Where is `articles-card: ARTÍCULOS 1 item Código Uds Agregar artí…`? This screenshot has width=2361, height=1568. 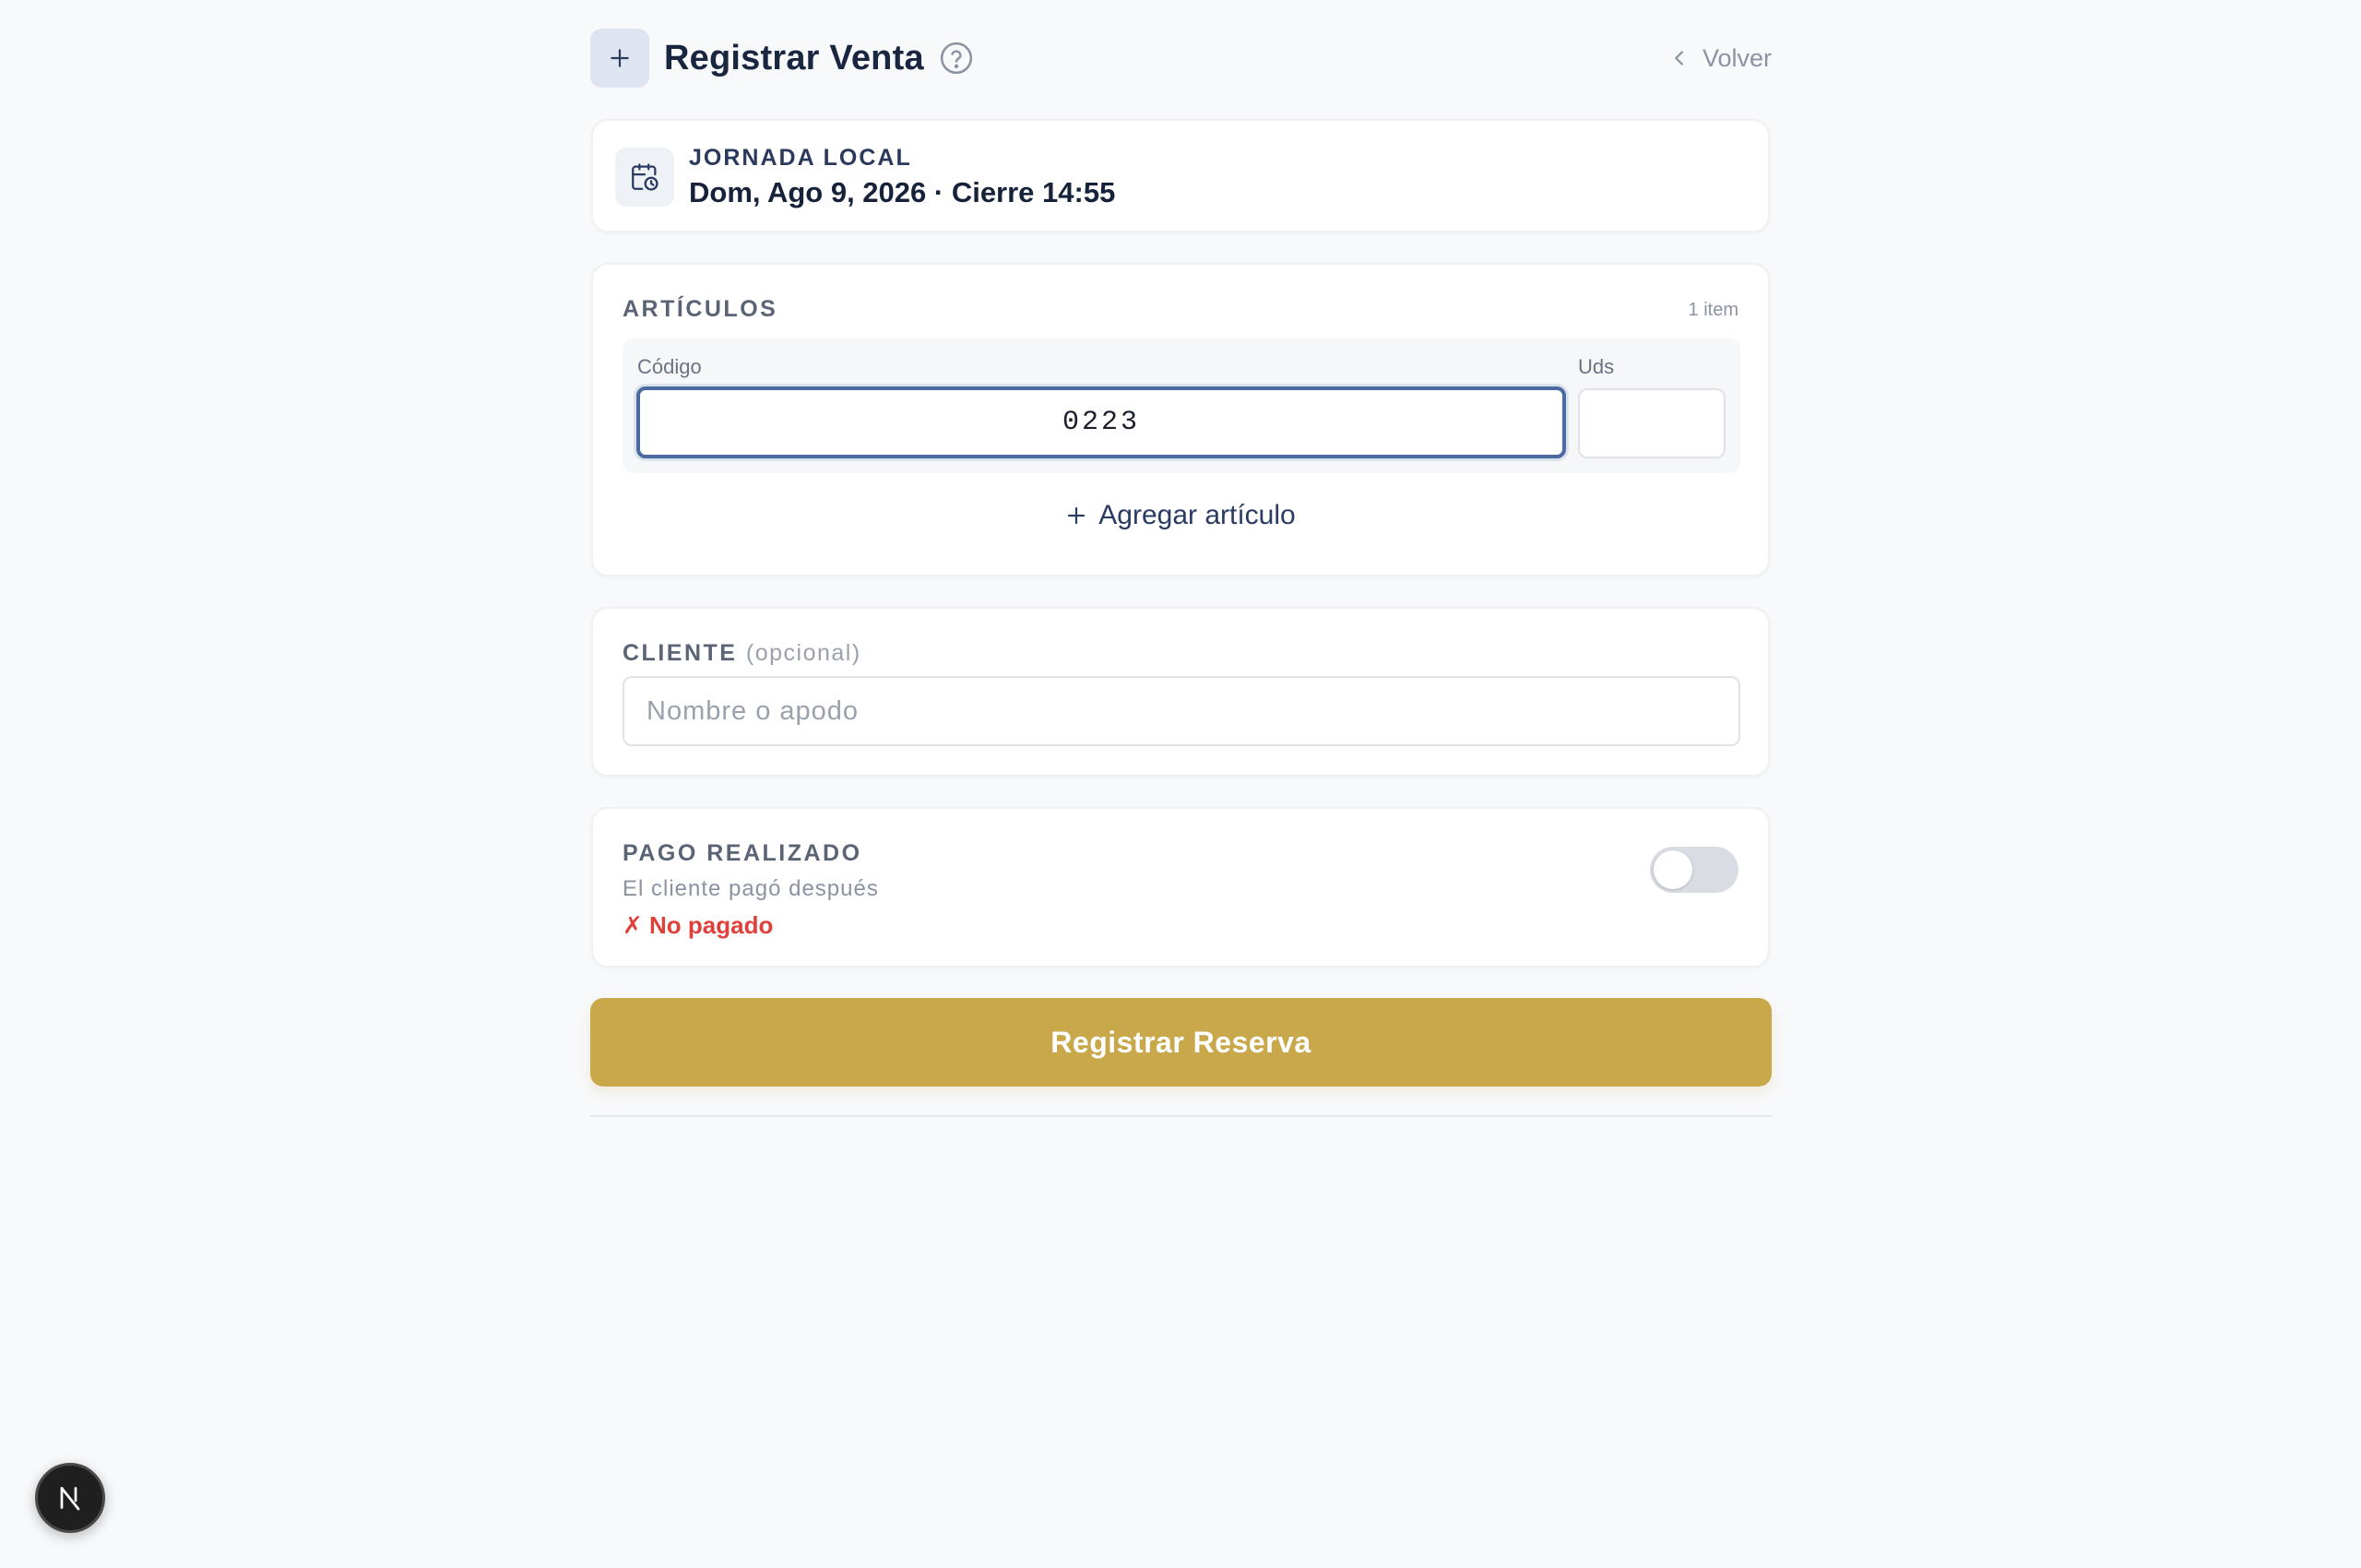 articles-card: ARTÍCULOS 1 item Código Uds Agregar artí… is located at coordinates (1180, 419).